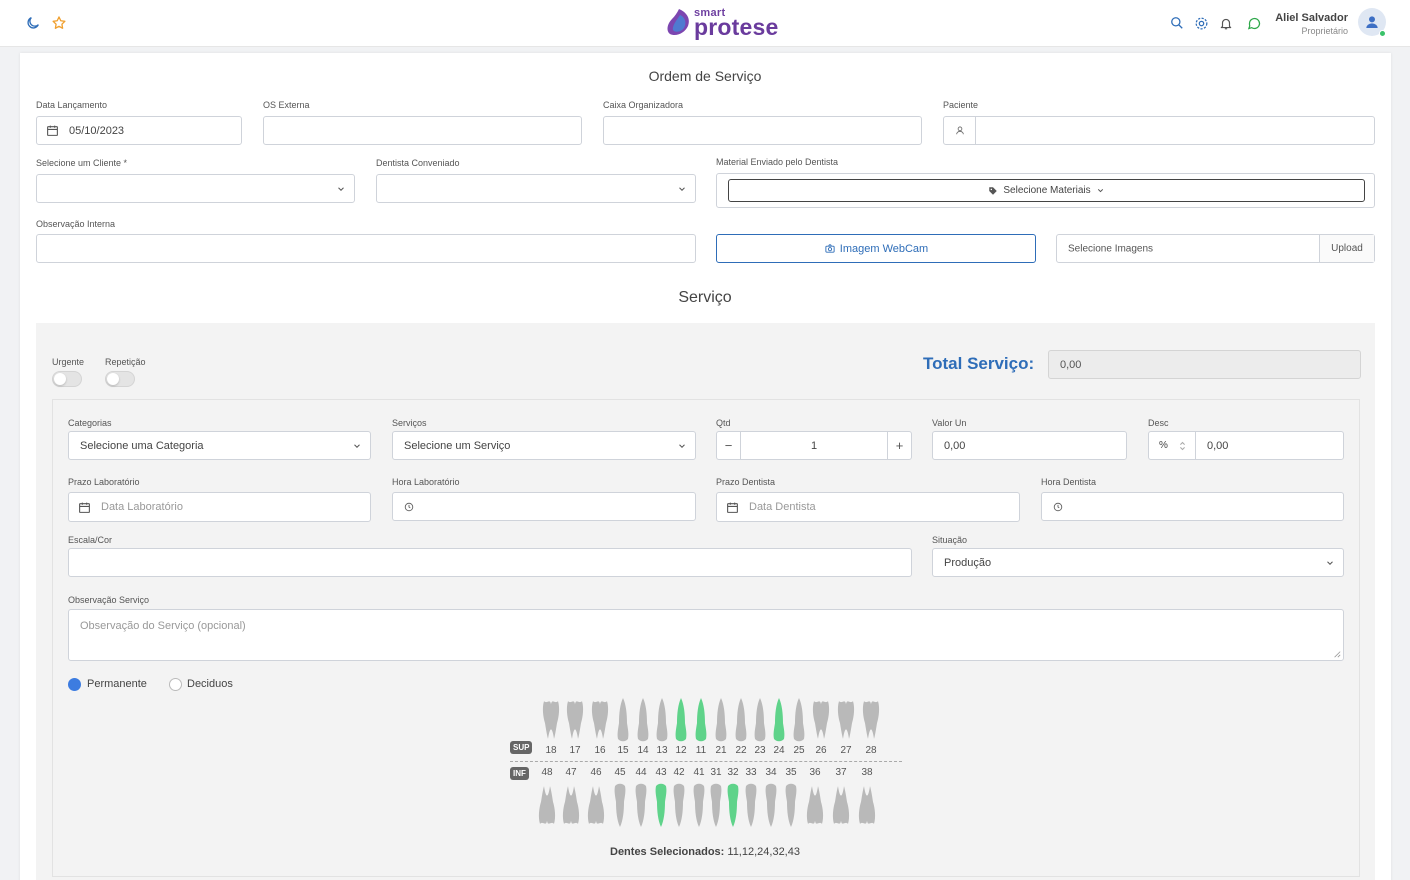  Describe the element at coordinates (422, 130) in the screenshot. I see `os-externa-input` at that location.